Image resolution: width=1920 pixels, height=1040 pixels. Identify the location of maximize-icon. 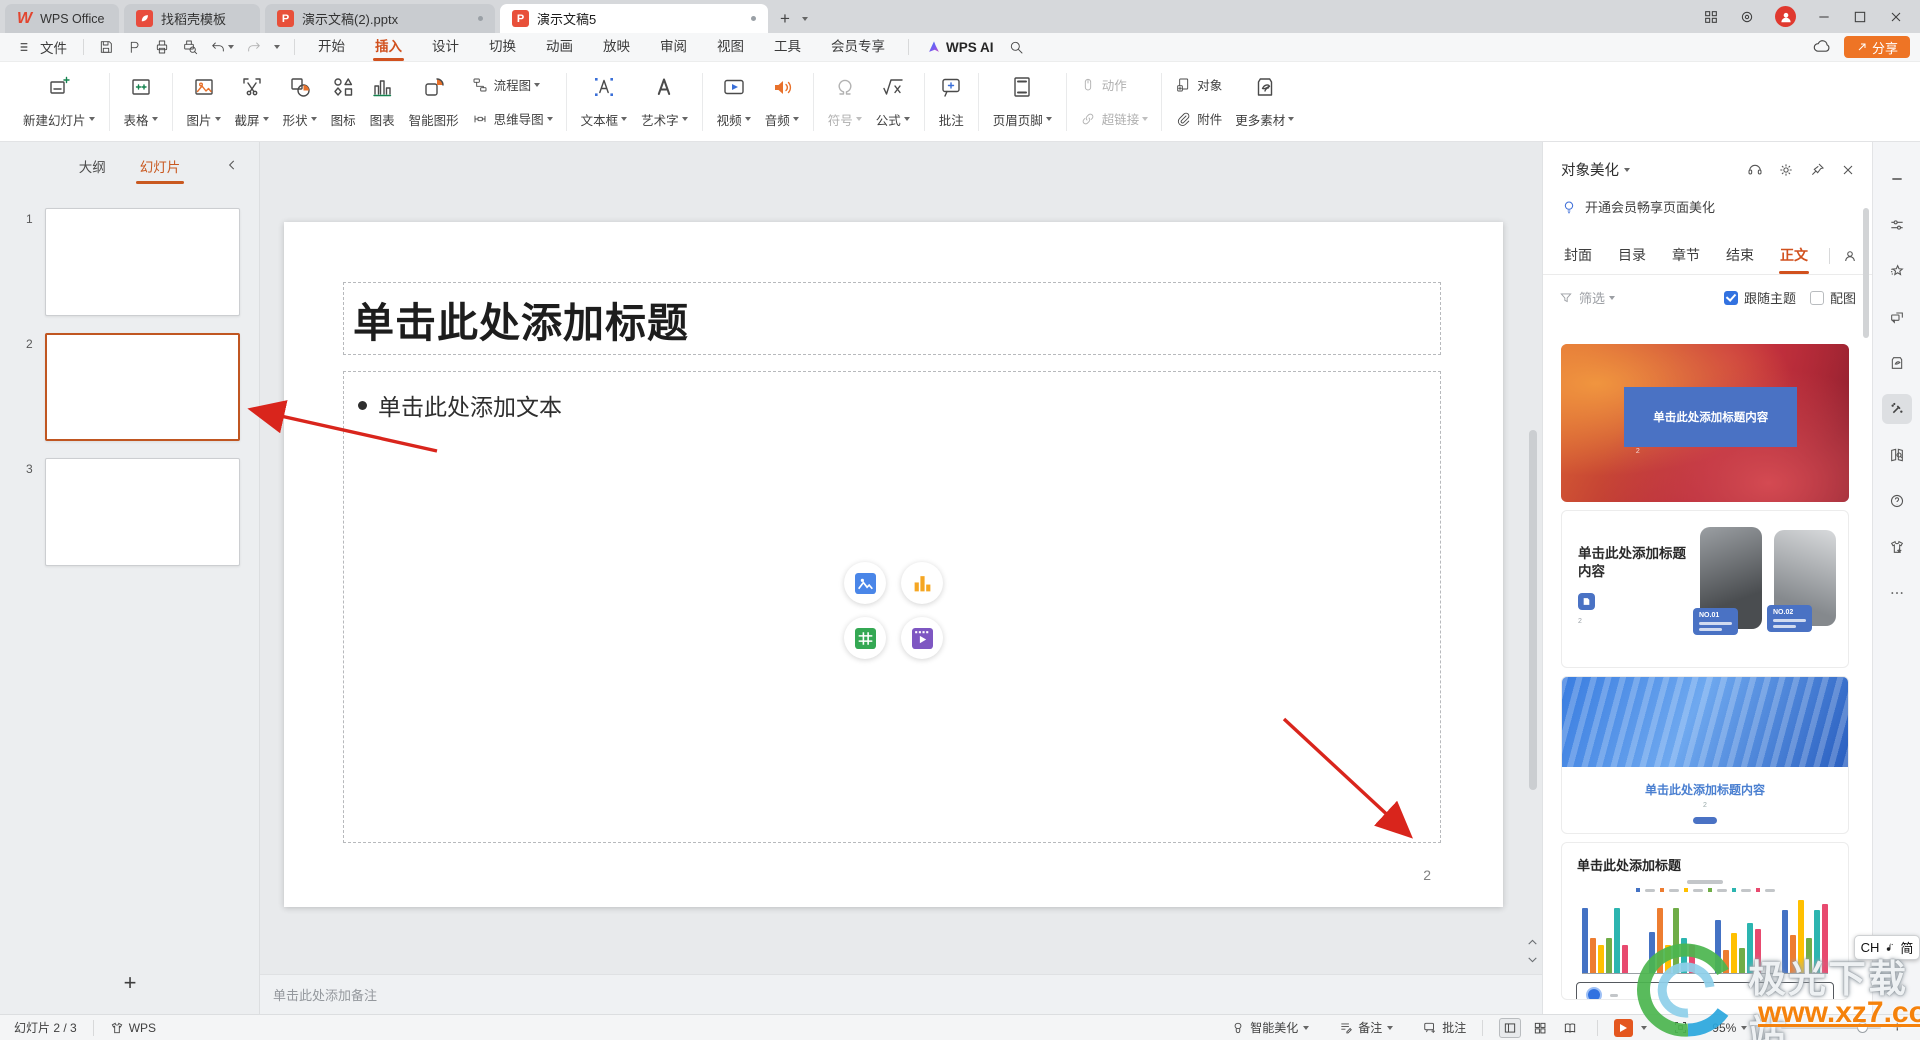
(1860, 17).